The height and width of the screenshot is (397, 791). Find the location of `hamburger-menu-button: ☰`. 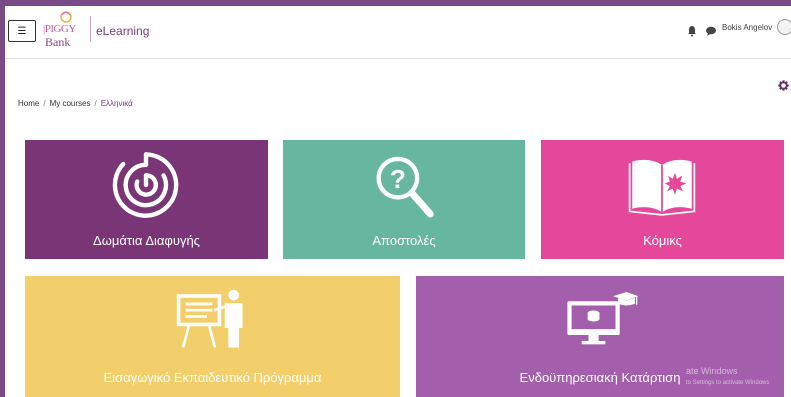

hamburger-menu-button: ☰ is located at coordinates (22, 31).